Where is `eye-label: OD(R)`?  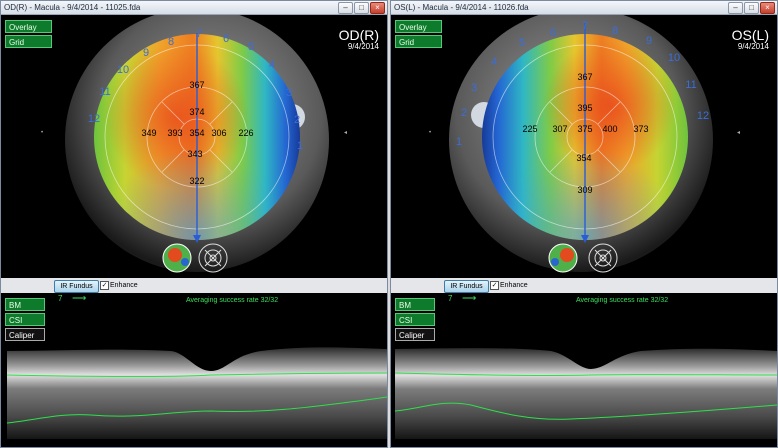
eye-label: OD(R) is located at coordinates (358, 35).